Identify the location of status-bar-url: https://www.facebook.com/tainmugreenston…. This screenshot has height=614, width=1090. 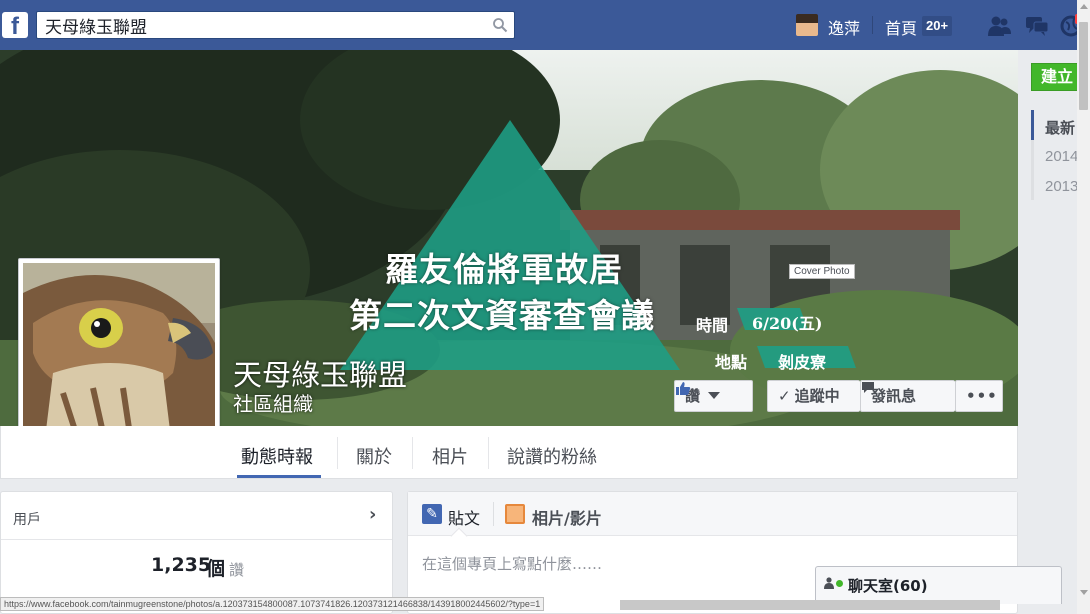
(272, 604).